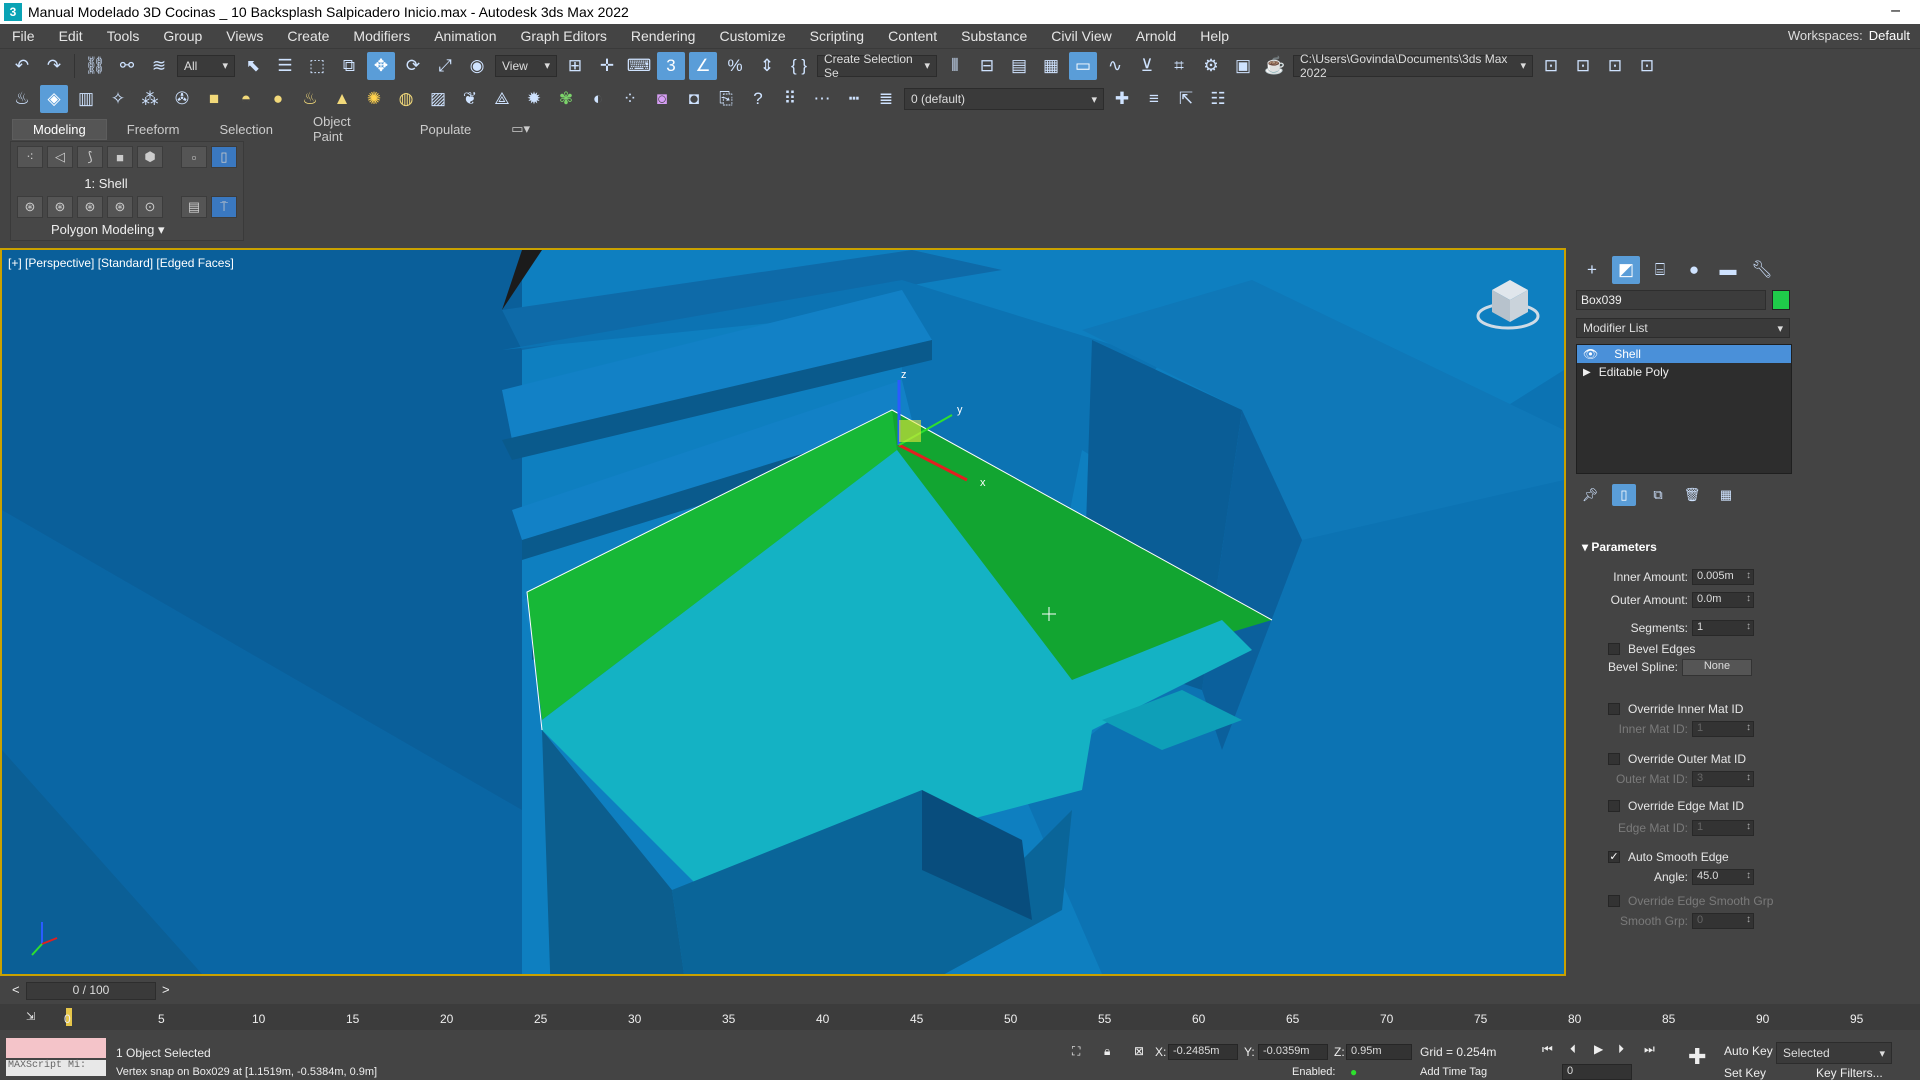  What do you see at coordinates (1081, 36) in the screenshot?
I see `menu-civil-view: Civil View` at bounding box center [1081, 36].